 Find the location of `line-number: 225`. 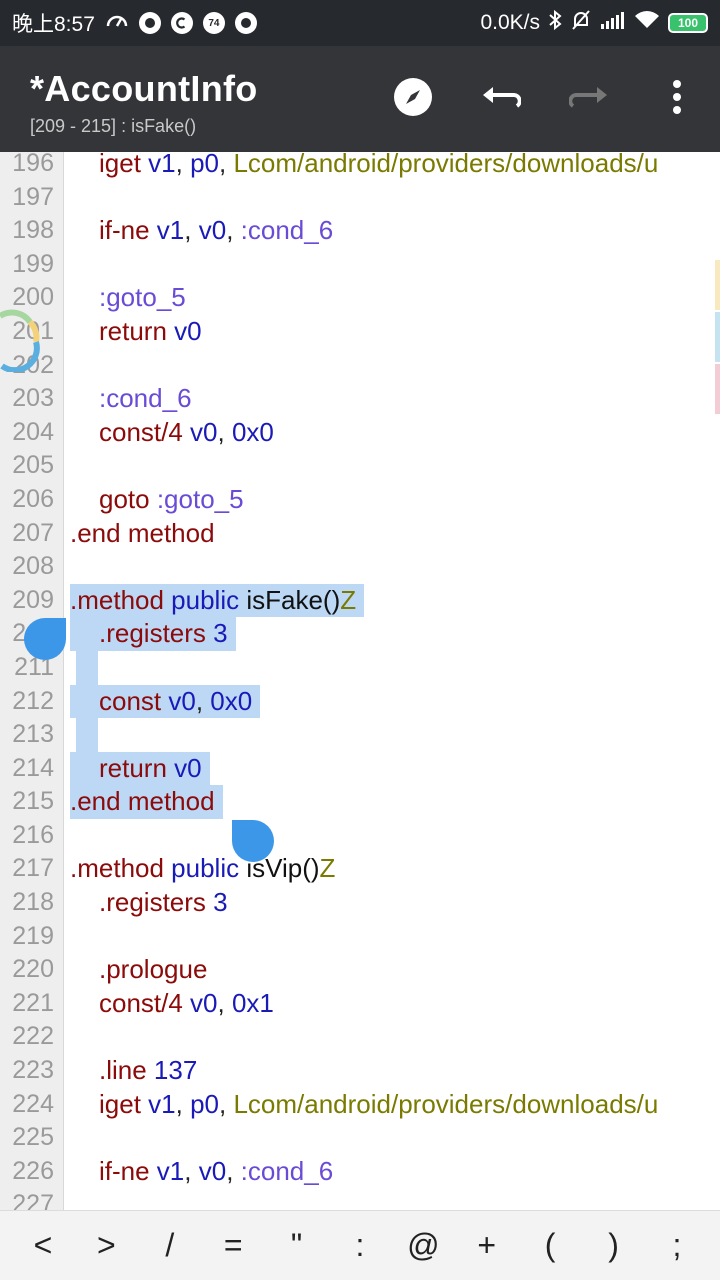

line-number: 225 is located at coordinates (33, 1137).